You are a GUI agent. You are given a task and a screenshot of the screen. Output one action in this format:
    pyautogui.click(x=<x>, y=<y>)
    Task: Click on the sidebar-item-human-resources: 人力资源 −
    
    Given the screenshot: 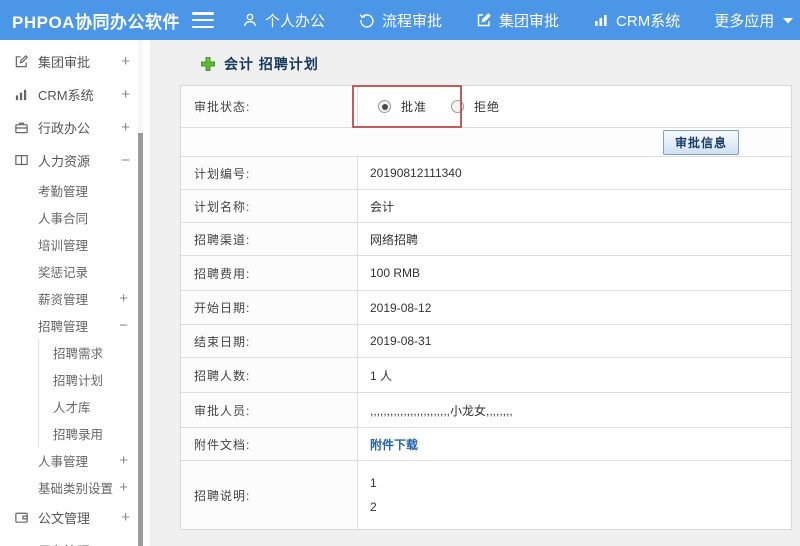 What is the action you would take?
    pyautogui.click(x=75, y=160)
    